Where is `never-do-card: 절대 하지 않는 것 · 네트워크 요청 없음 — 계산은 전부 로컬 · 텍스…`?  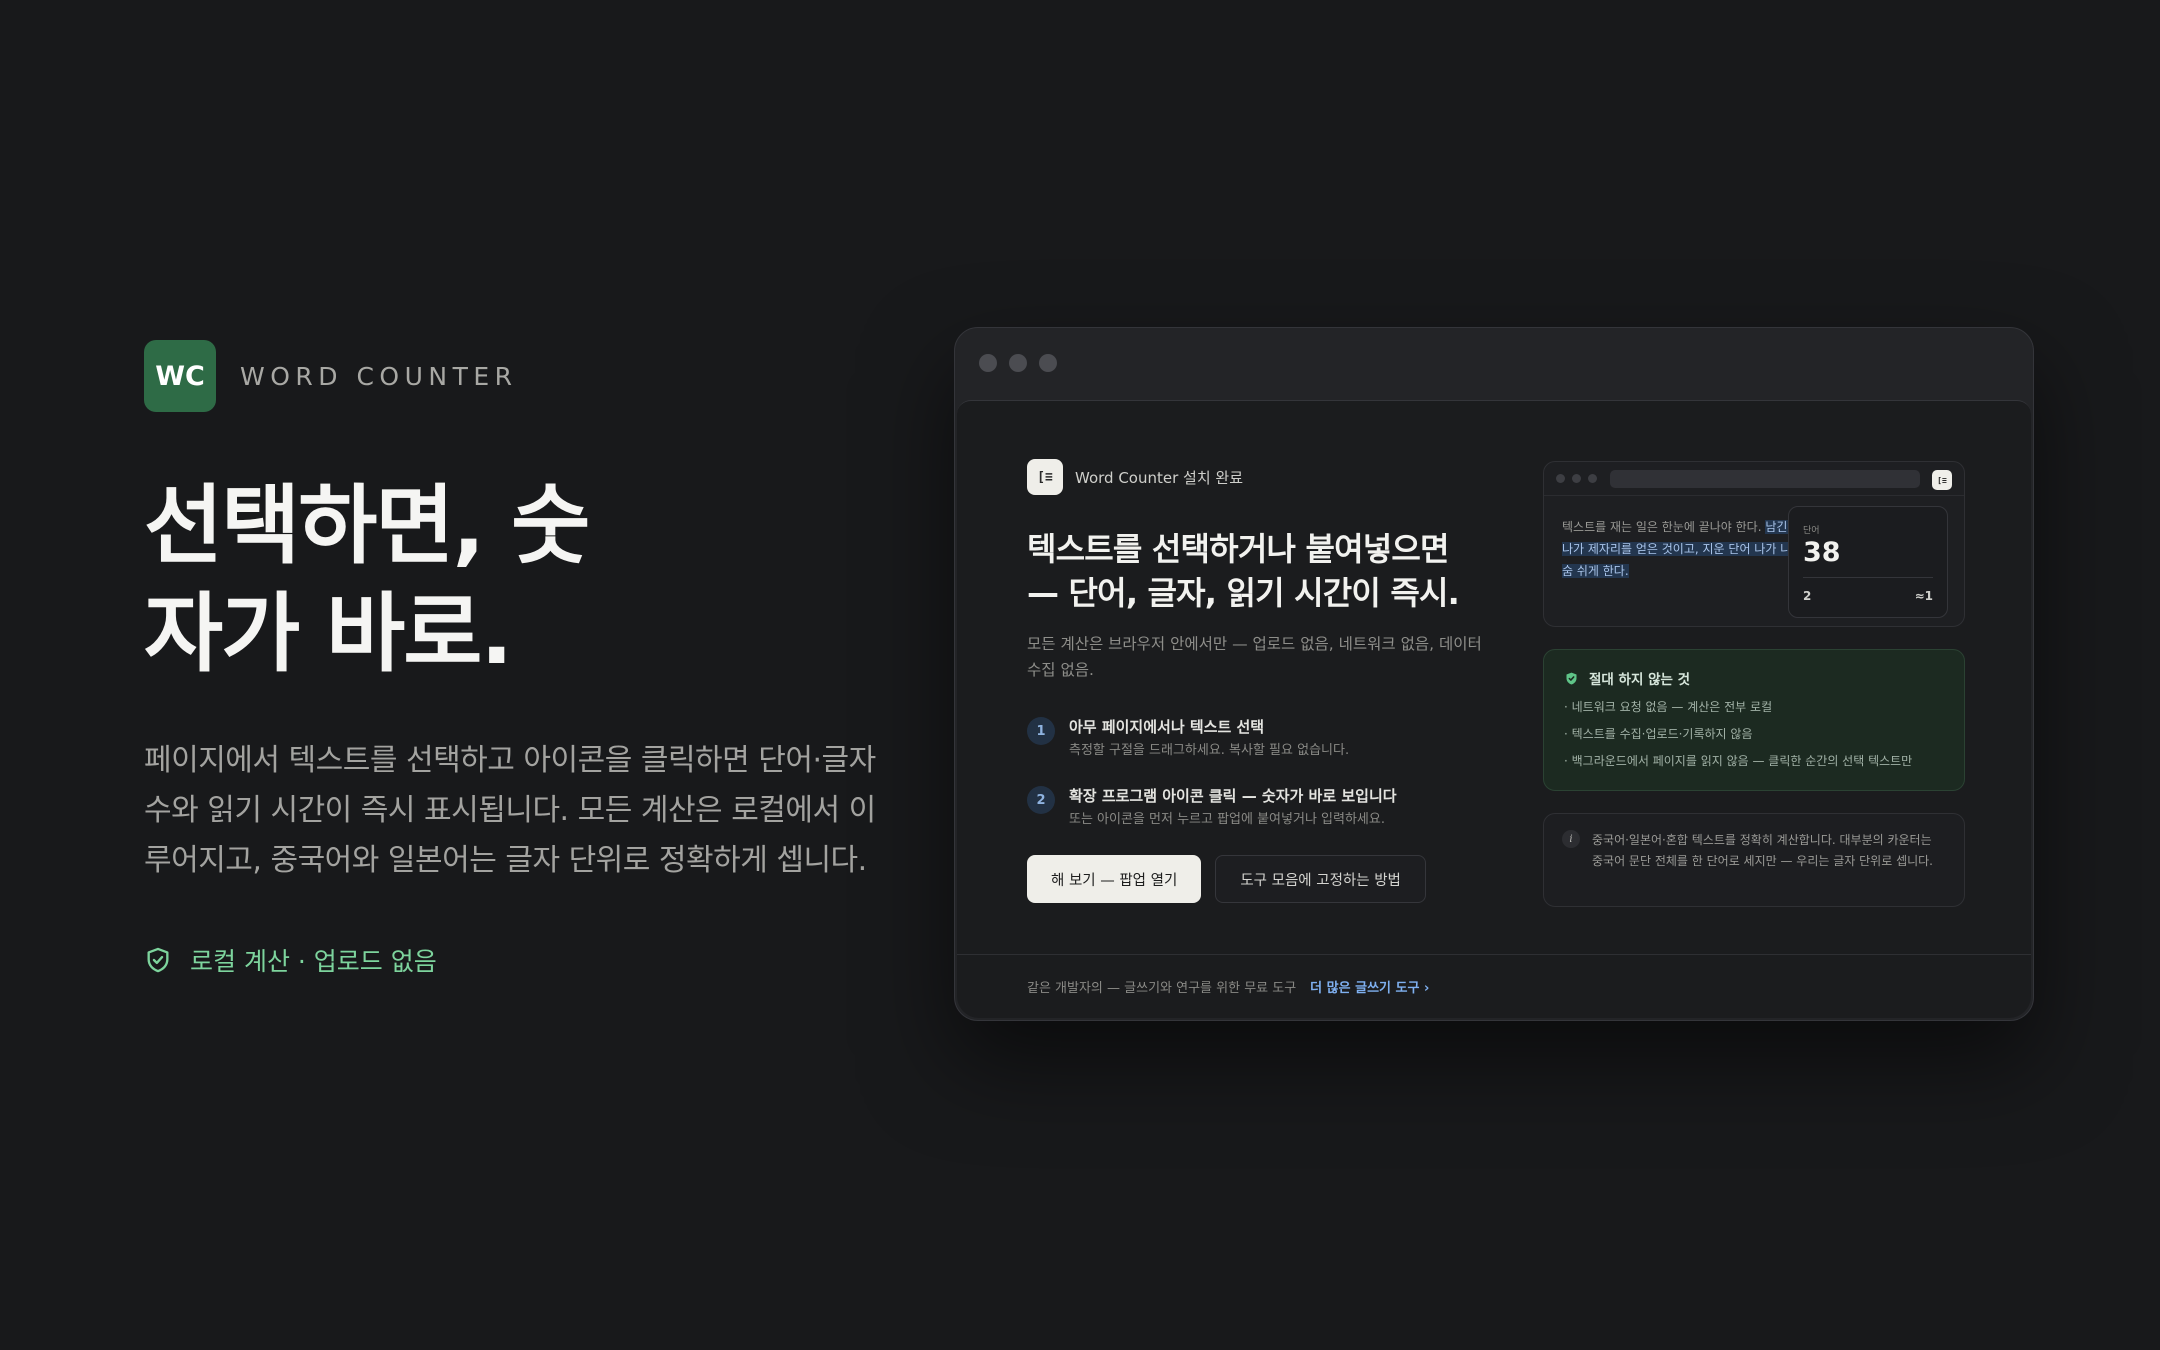
never-do-card: 절대 하지 않는 것 · 네트워크 요청 없음 — 계산은 전부 로컬 · 텍스… is located at coordinates (1754, 720).